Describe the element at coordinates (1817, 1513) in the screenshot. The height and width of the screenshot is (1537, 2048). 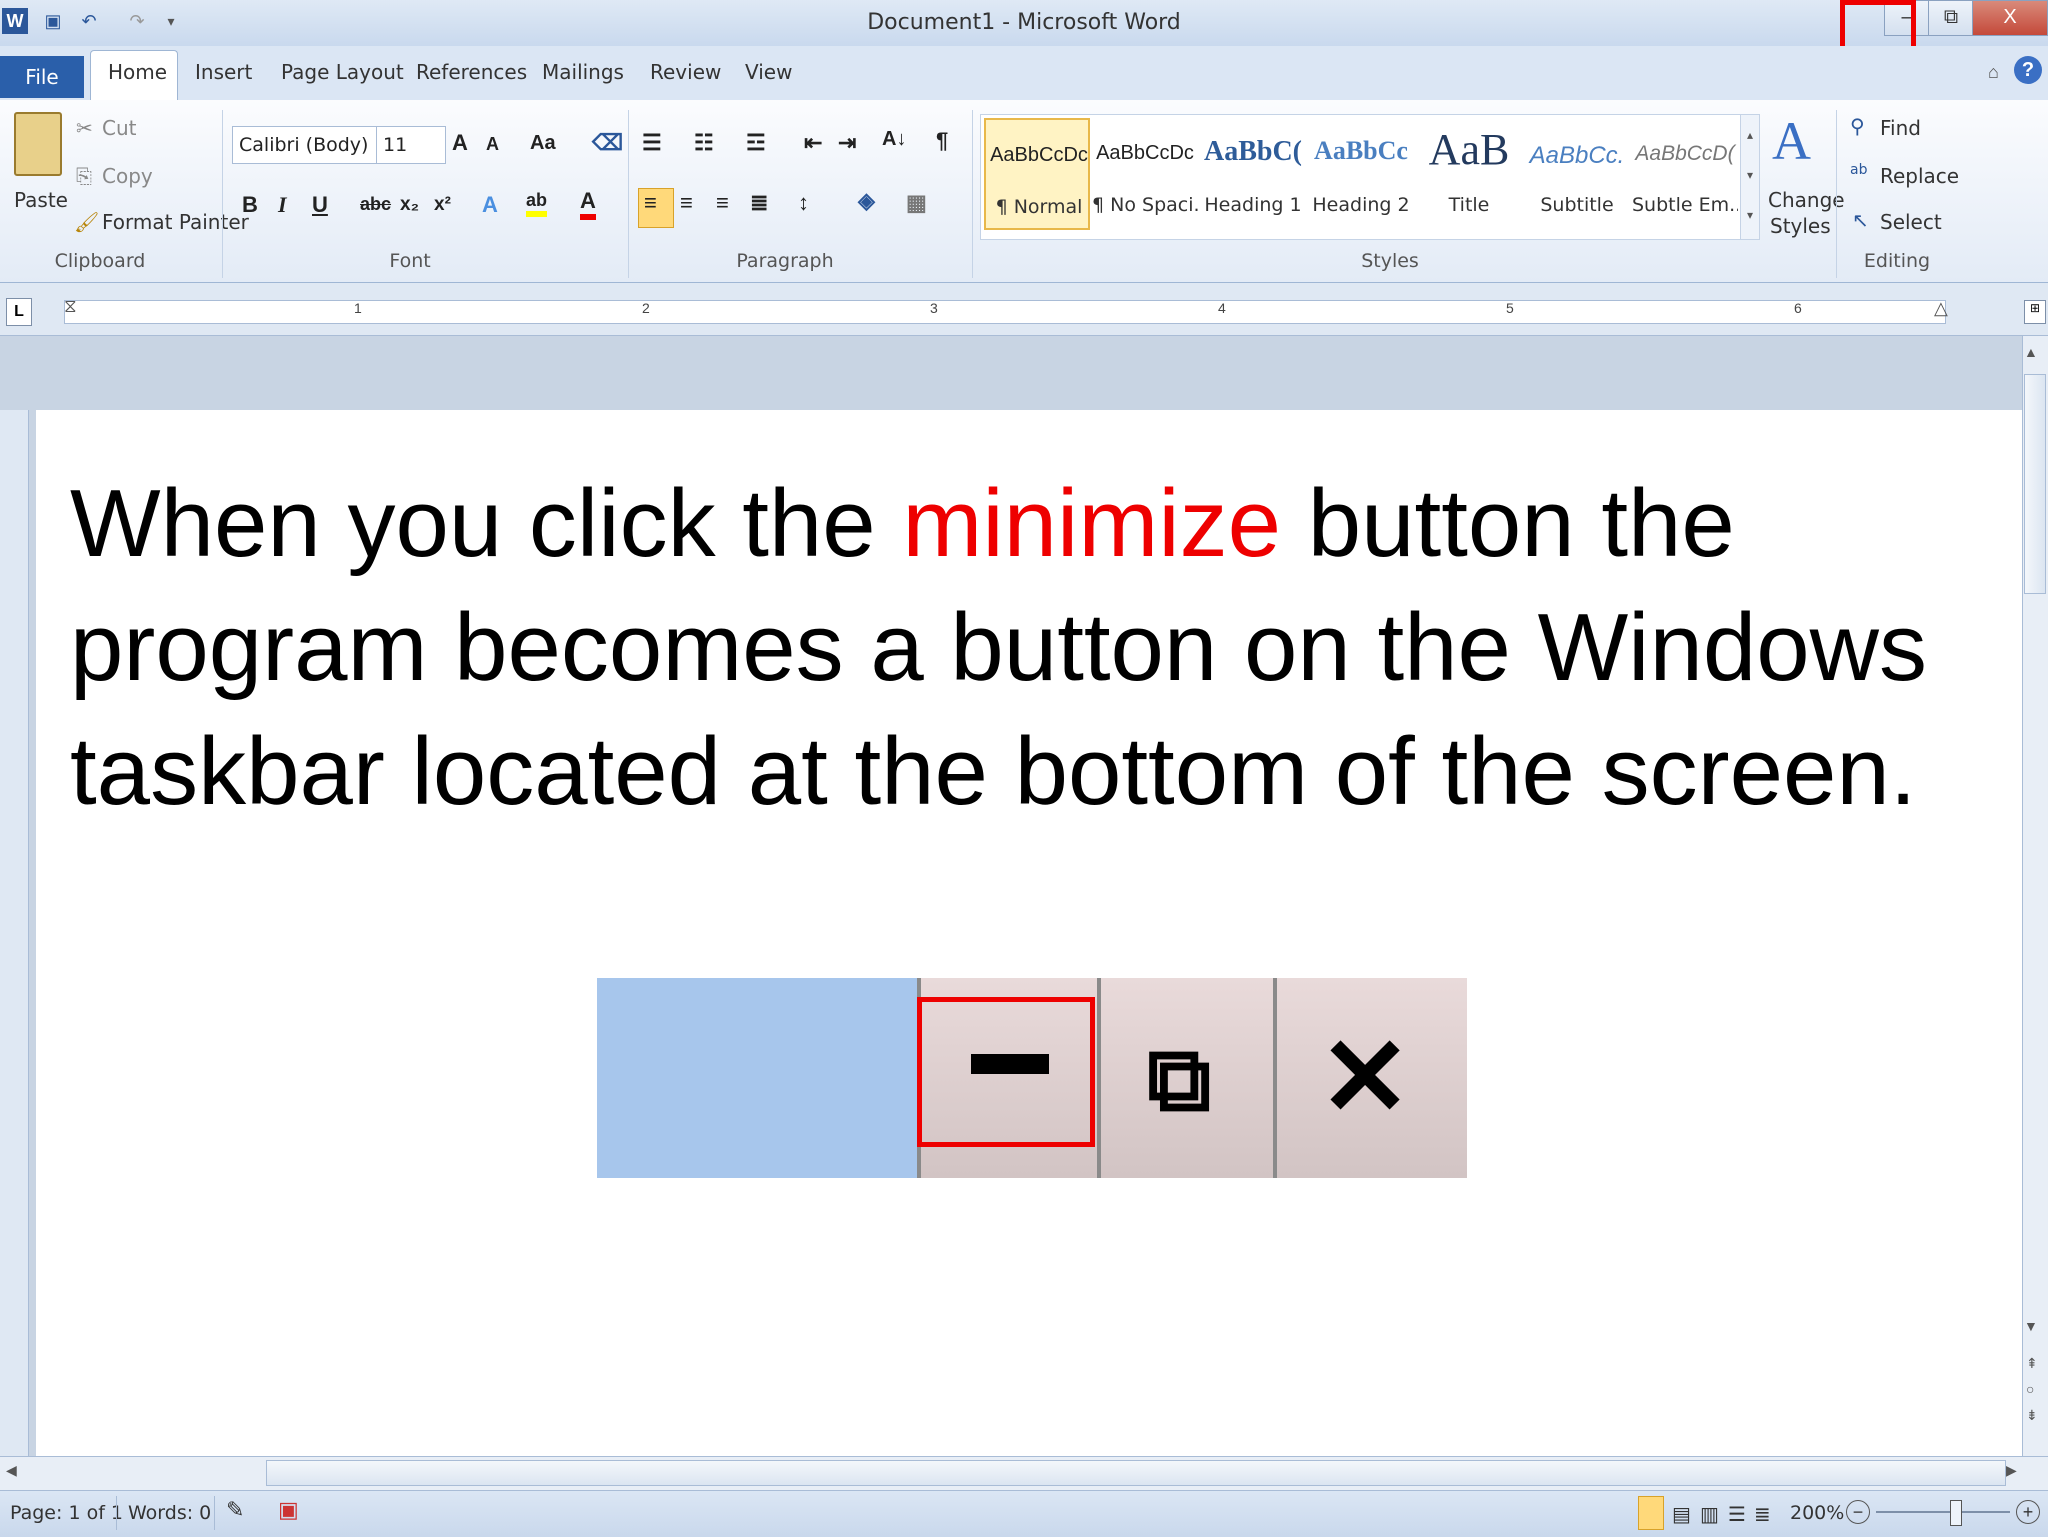
I see `zoom-level: 200%` at that location.